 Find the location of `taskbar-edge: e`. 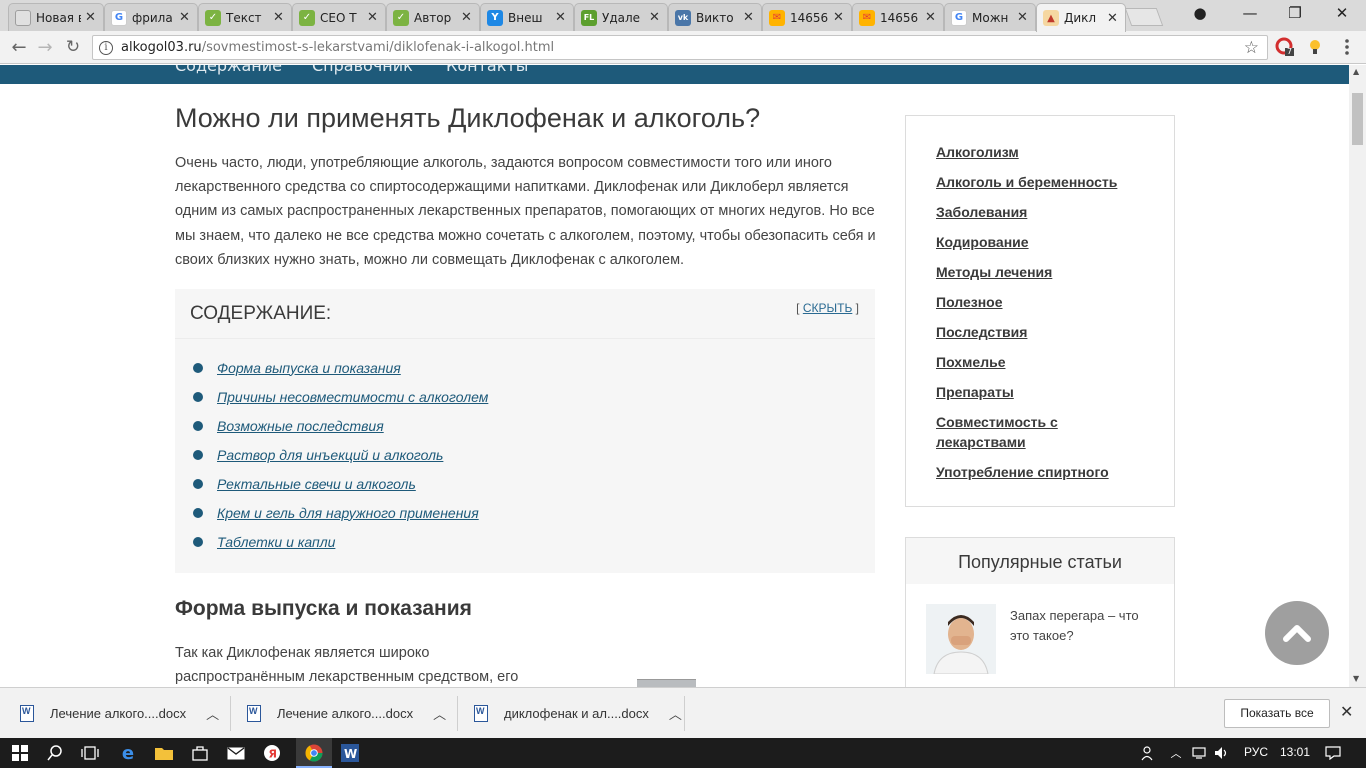

taskbar-edge: e is located at coordinates (128, 753).